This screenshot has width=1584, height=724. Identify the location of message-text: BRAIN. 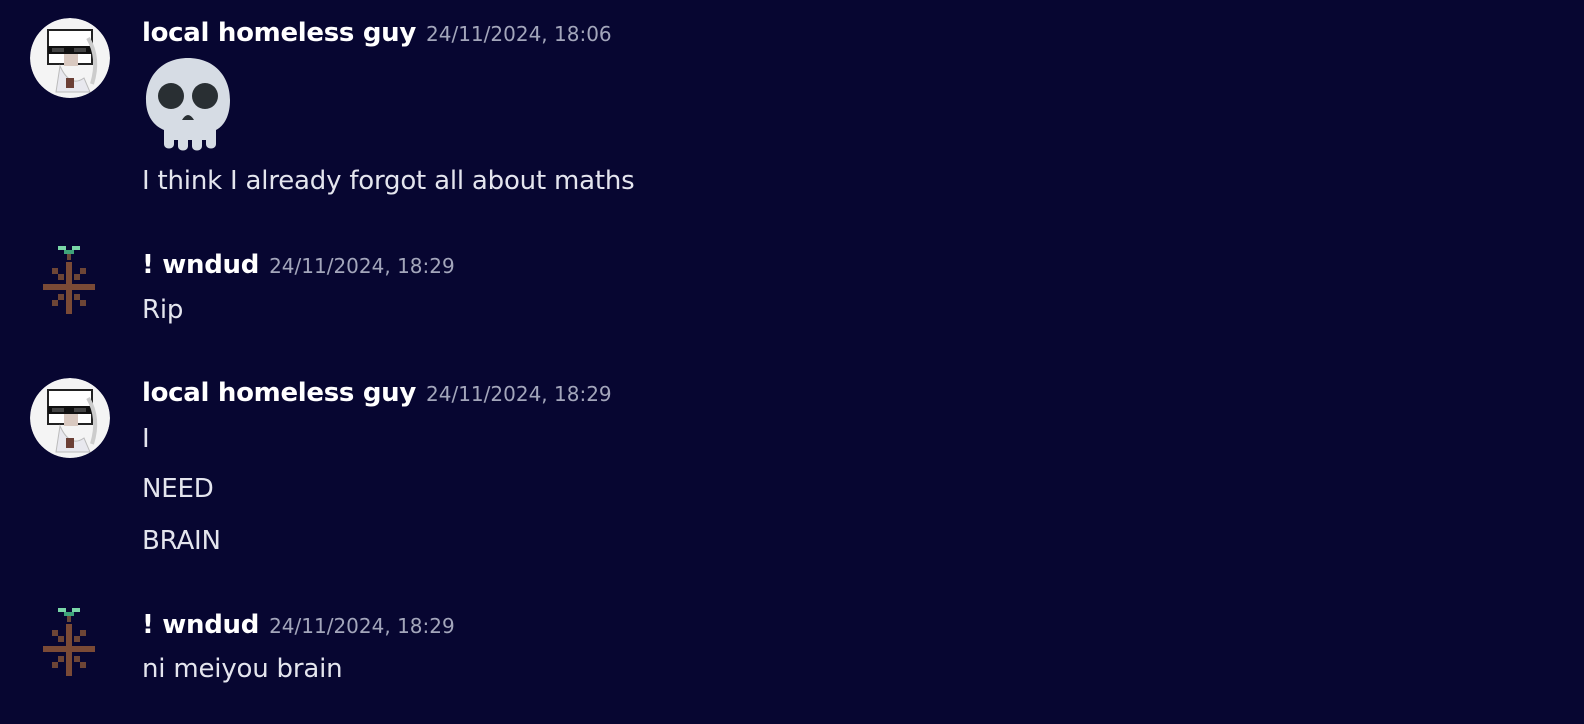
(181, 541).